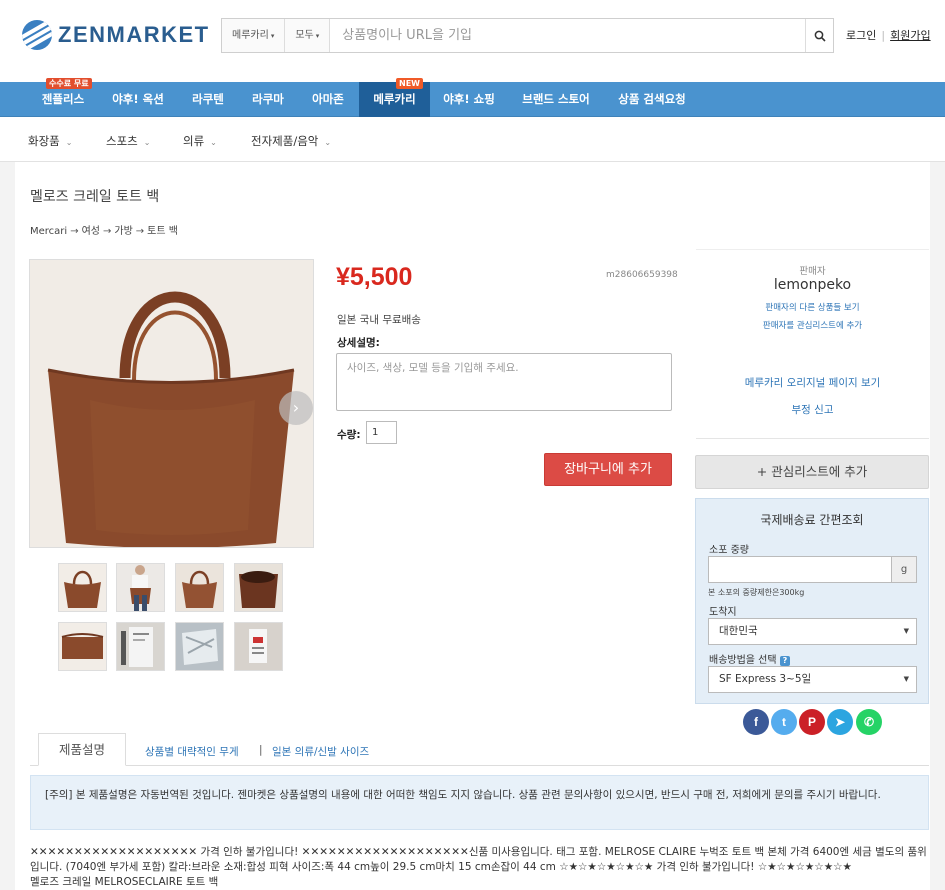 This screenshot has width=945, height=890. I want to click on category-electronics-music: 전자제품/음악 ⌄, so click(291, 141).